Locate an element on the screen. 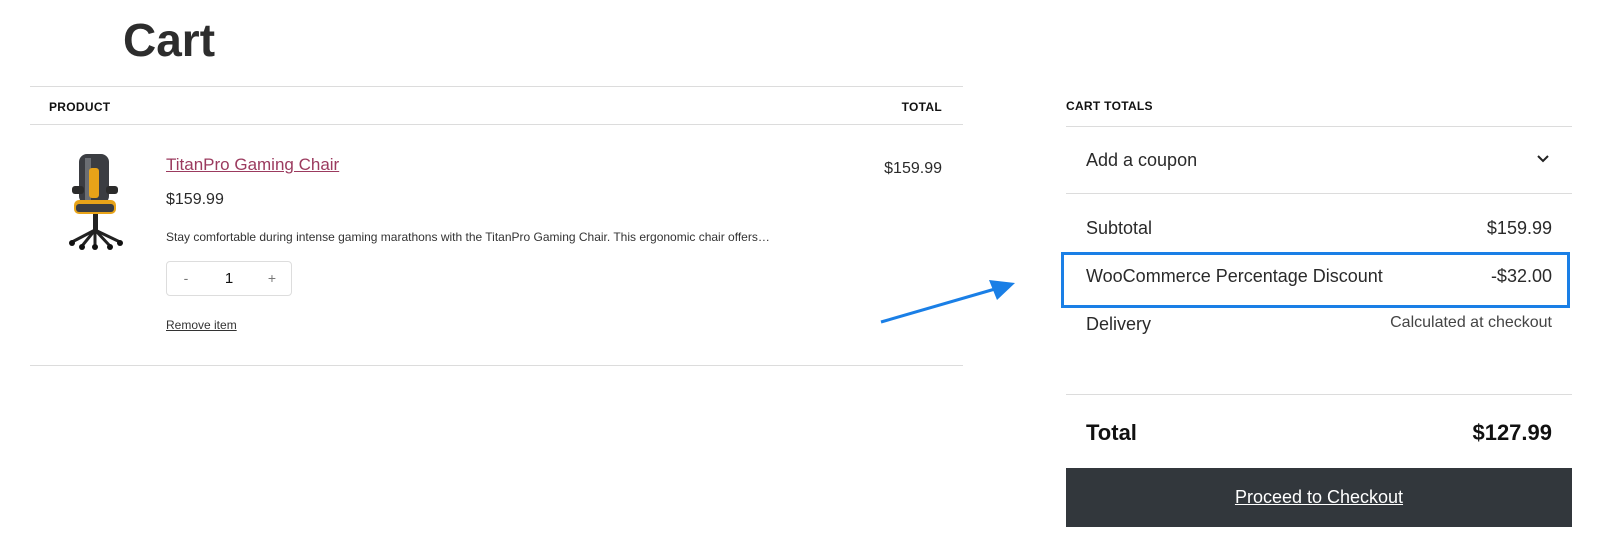 The height and width of the screenshot is (545, 1600). quantity-input: 1 is located at coordinates (229, 278).